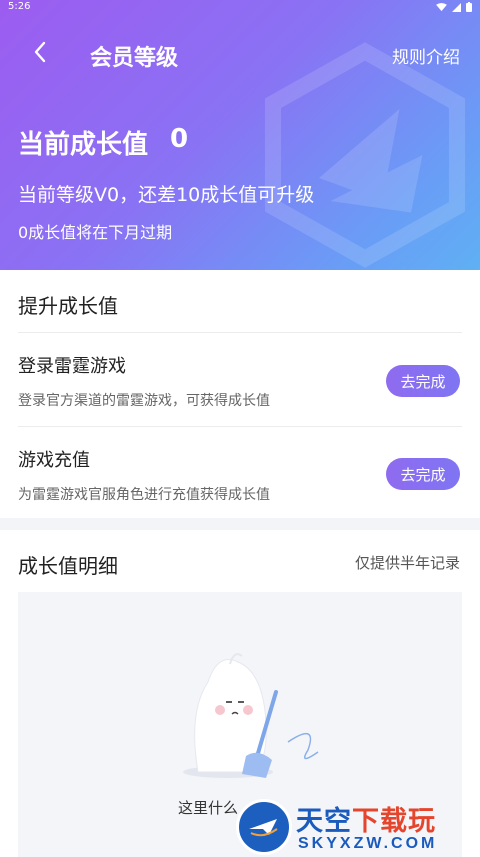 The height and width of the screenshot is (857, 480). I want to click on watermark-url: SKYXZW.COM, so click(368, 843).